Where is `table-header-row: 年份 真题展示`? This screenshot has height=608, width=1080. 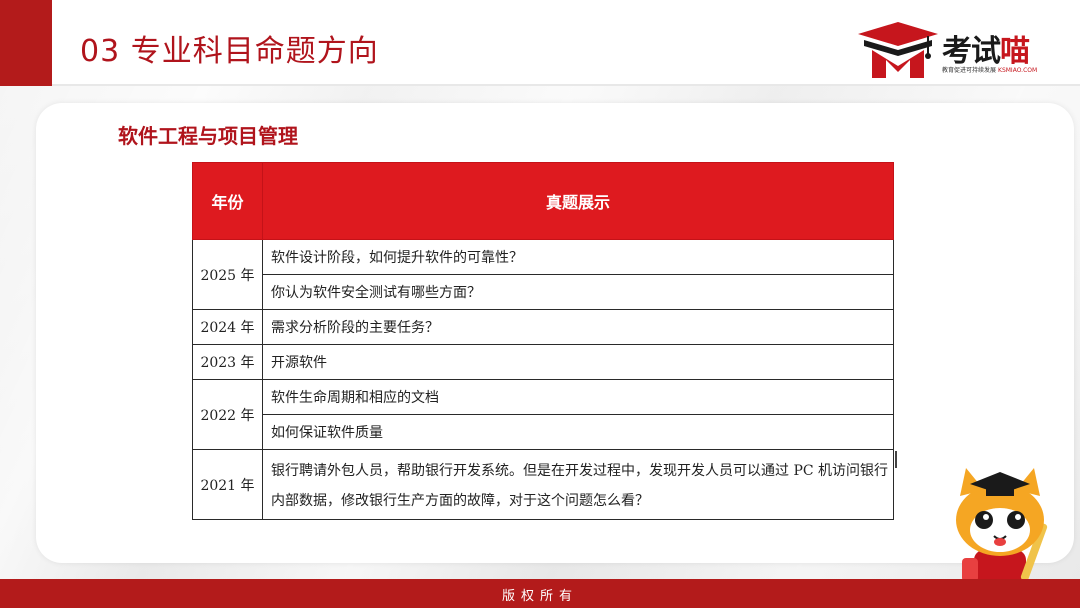
table-header-row: 年份 真题展示 is located at coordinates (543, 201).